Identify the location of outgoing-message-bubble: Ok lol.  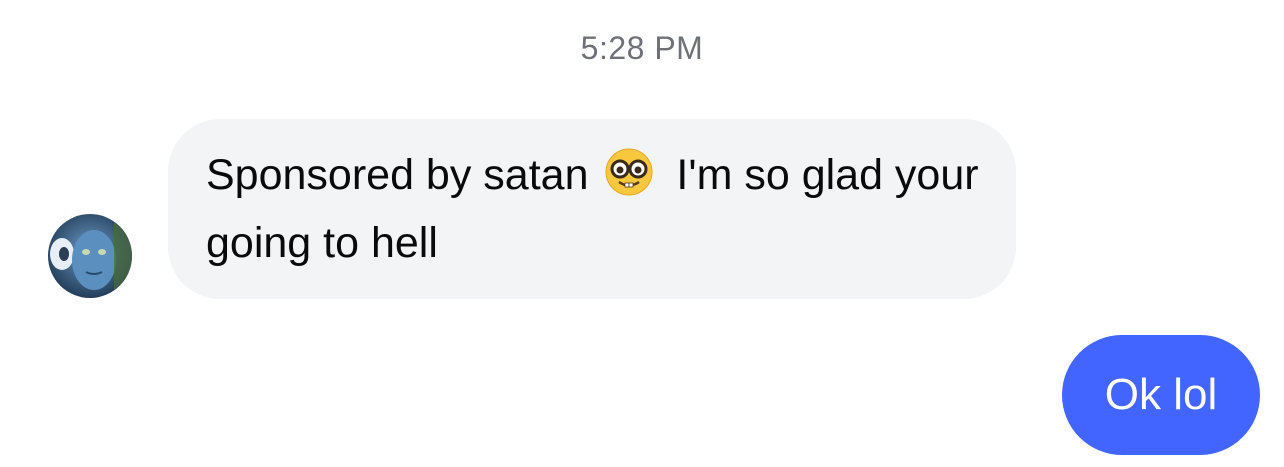
(1161, 395).